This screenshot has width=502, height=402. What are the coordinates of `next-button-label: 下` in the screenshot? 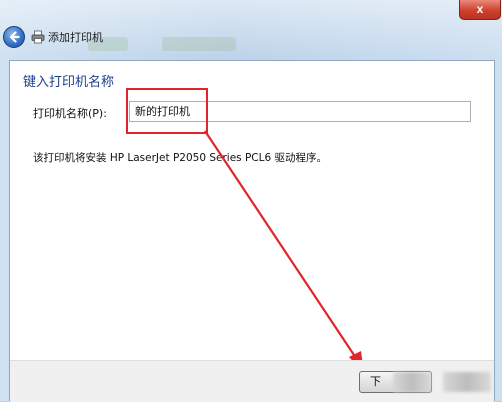 It's located at (375, 381).